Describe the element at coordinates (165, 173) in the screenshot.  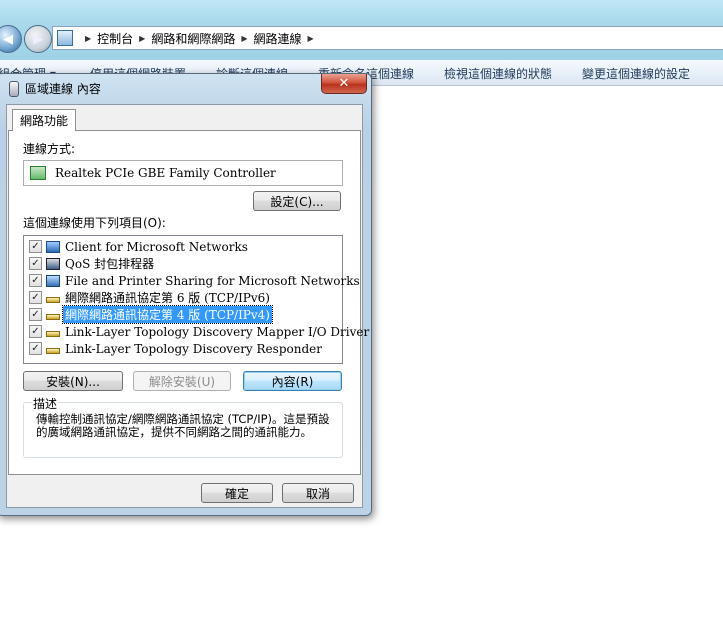
I see `adapter-name: Realtek PCIe GBE Family Controller` at that location.